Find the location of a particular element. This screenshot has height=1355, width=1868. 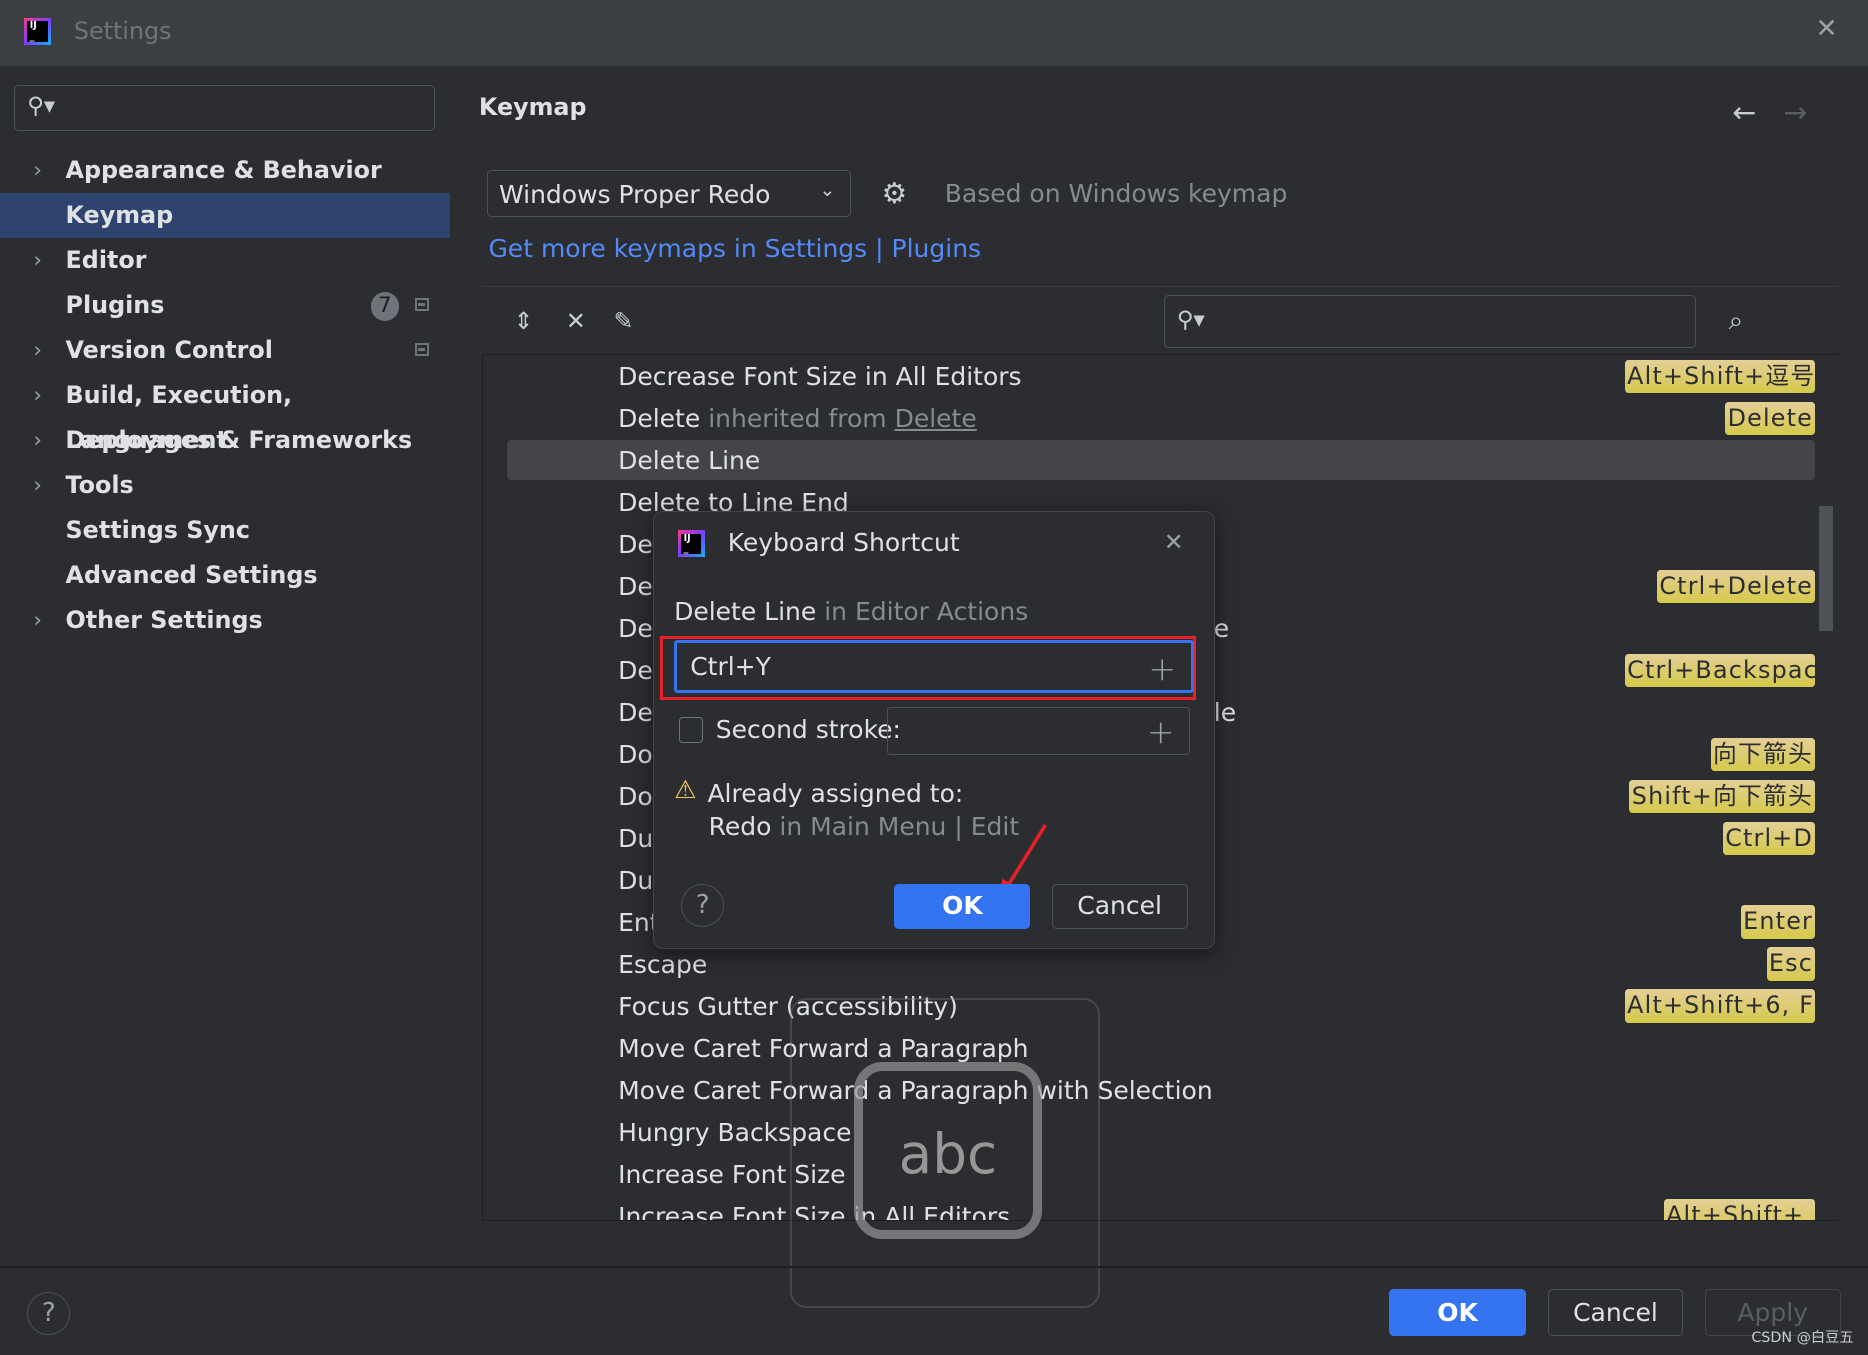

sidebar-item-label: Settings Sync is located at coordinates (157, 529).